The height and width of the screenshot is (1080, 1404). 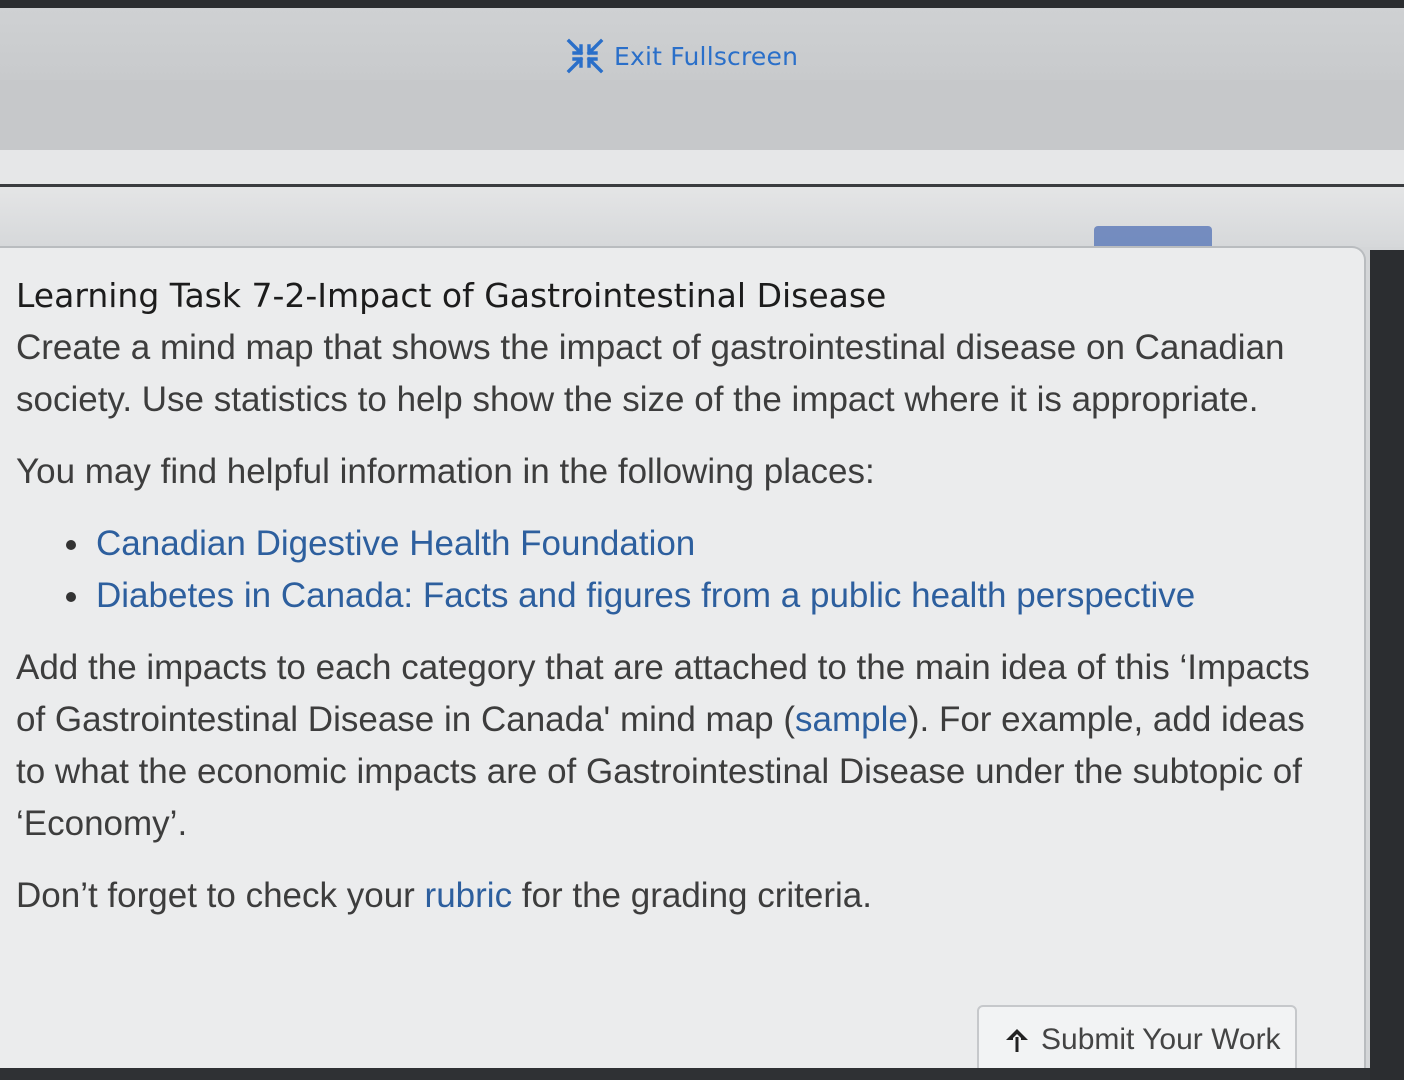 What do you see at coordinates (1161, 1039) in the screenshot?
I see `submit-work-label: Submit Your Work` at bounding box center [1161, 1039].